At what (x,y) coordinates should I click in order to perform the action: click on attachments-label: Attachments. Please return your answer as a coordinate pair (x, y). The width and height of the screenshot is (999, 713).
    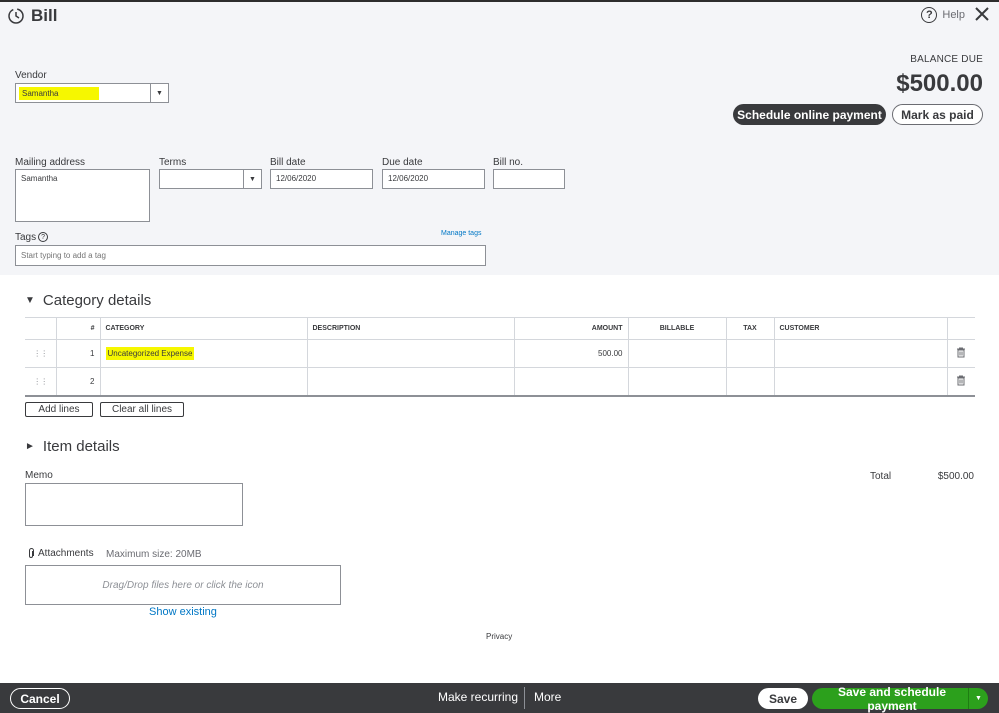
    Looking at the image, I should click on (60, 553).